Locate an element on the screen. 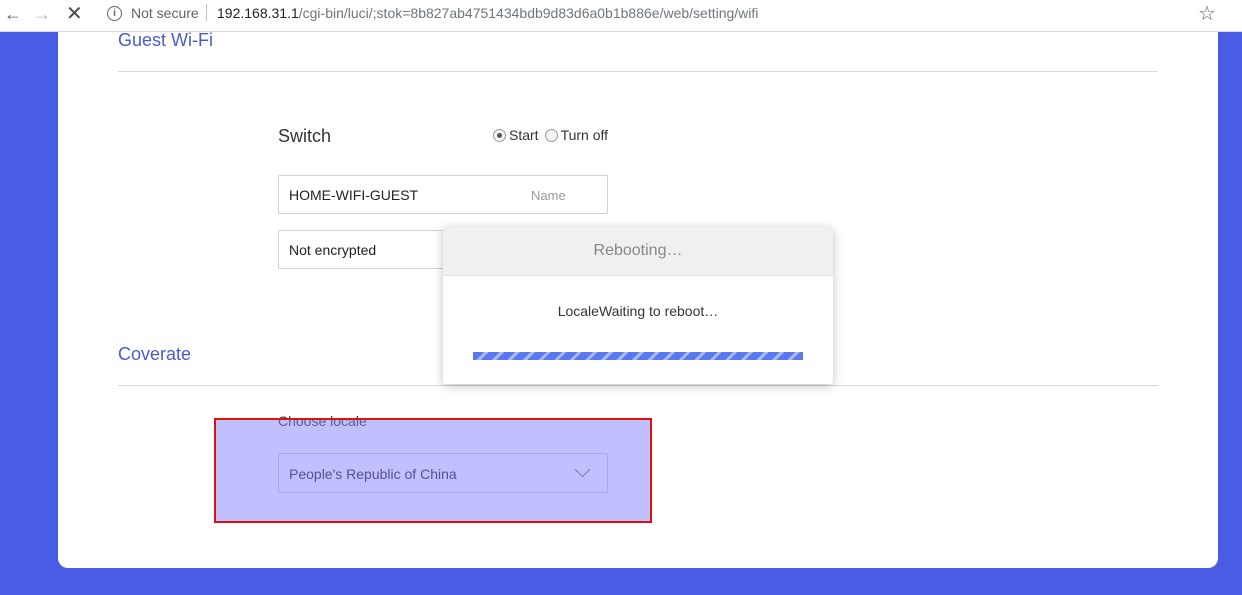 This screenshot has width=1242, height=595. info-icon: i is located at coordinates (114, 13).